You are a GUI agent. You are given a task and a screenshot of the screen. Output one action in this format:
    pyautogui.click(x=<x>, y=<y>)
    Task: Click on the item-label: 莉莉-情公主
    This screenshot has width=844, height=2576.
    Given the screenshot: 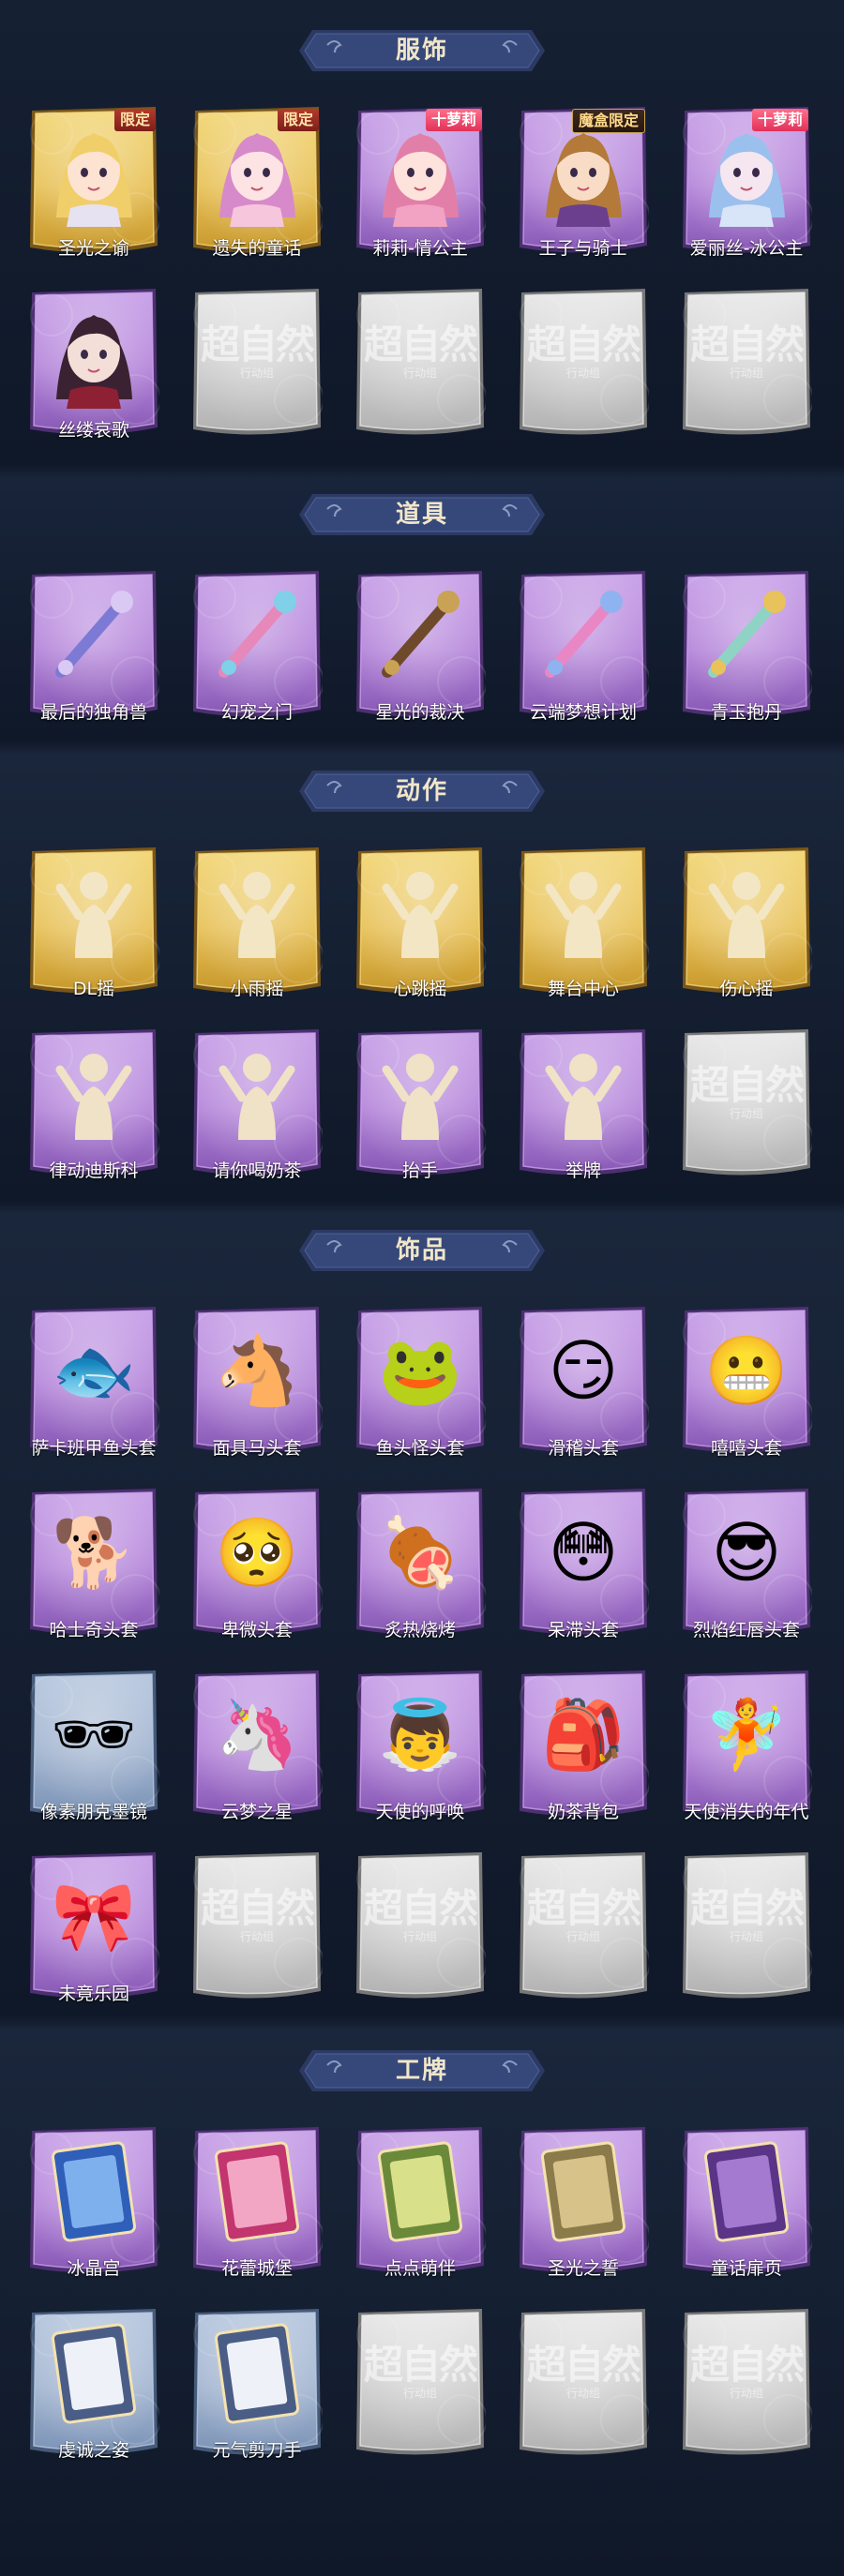 What is the action you would take?
    pyautogui.click(x=420, y=248)
    